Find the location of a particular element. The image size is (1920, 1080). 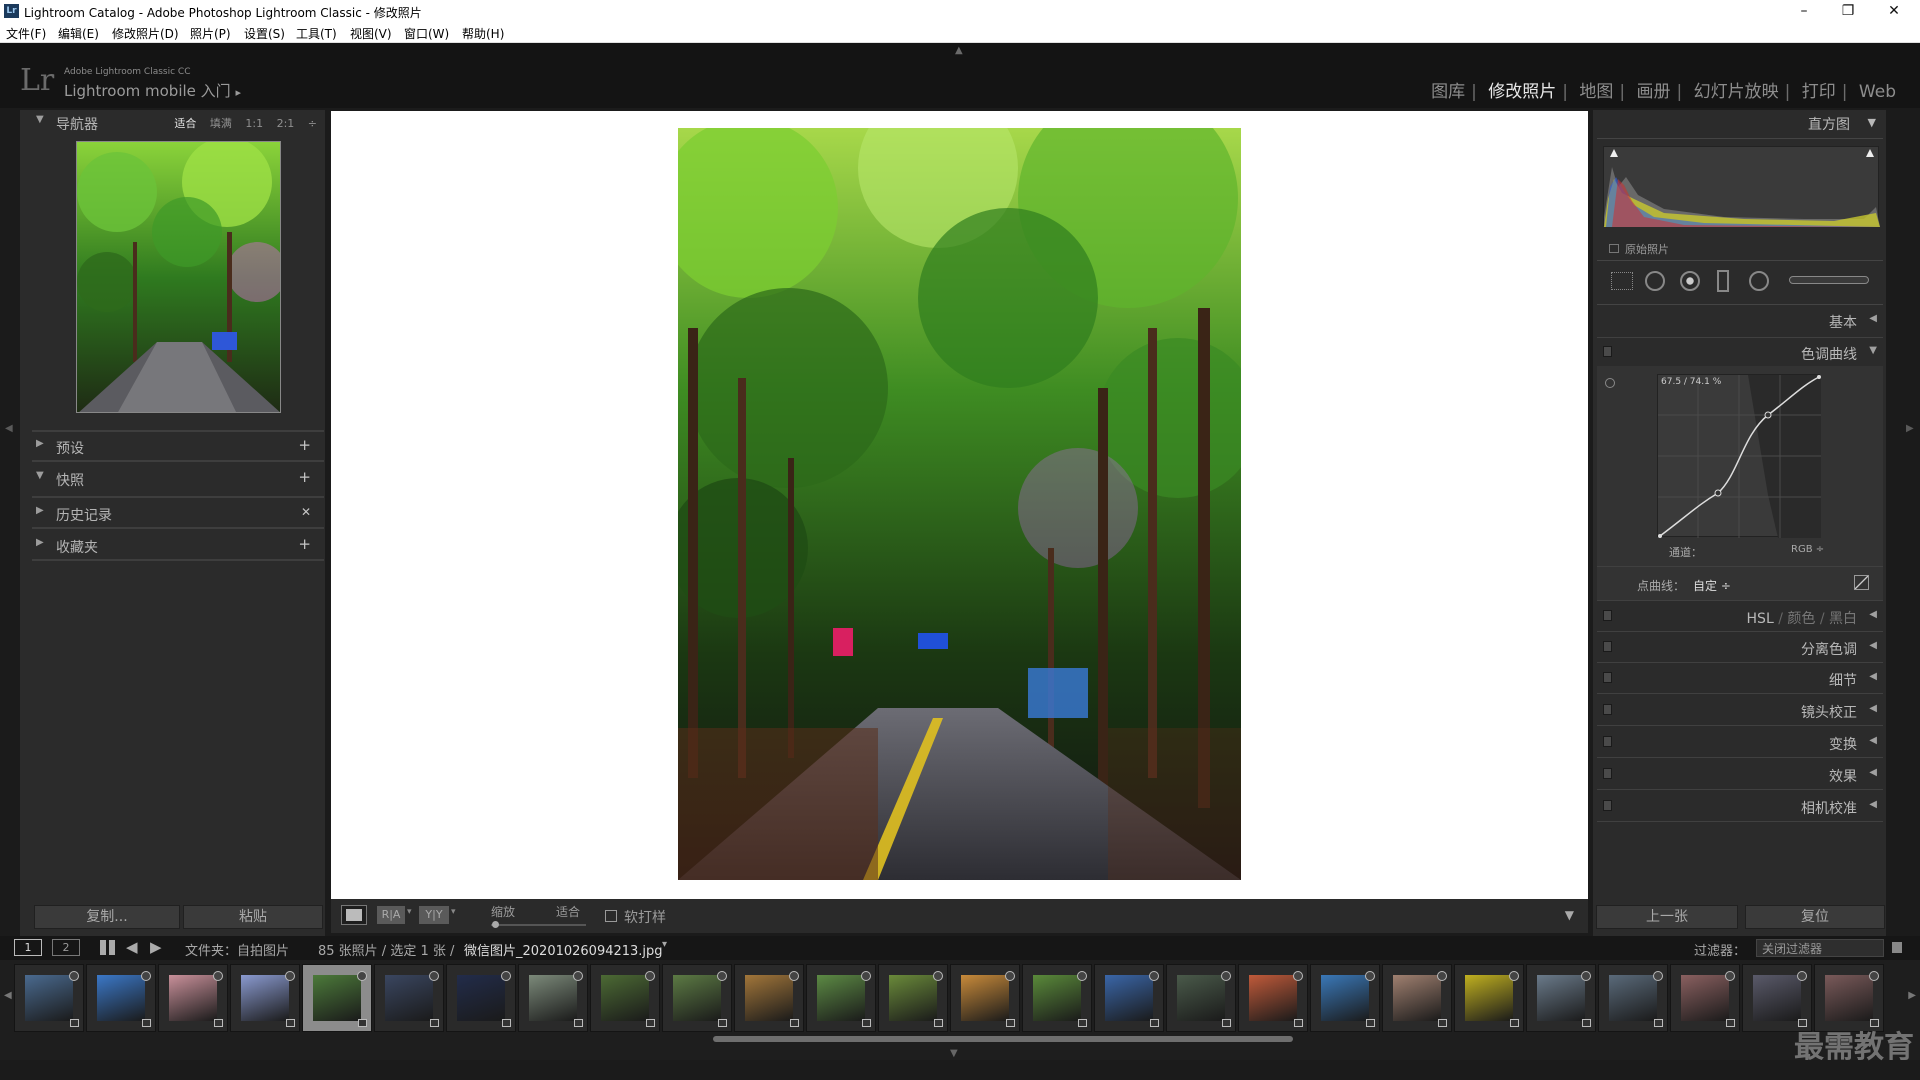

clear-history-icon: ✕ is located at coordinates (306, 512).